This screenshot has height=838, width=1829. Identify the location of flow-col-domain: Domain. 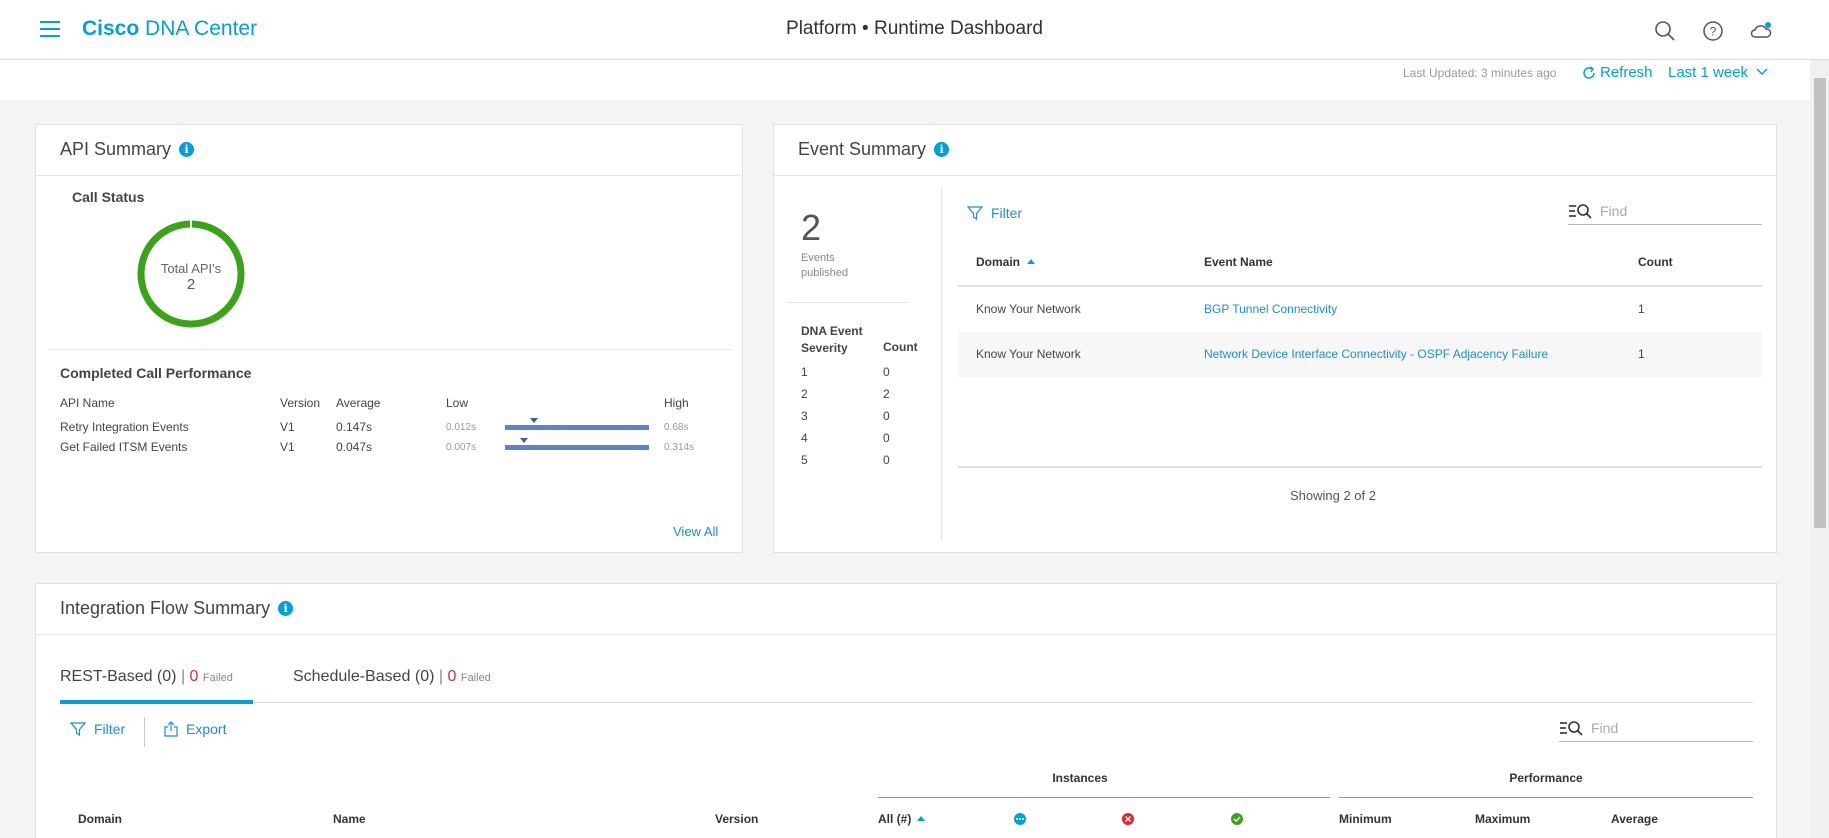
(100, 819).